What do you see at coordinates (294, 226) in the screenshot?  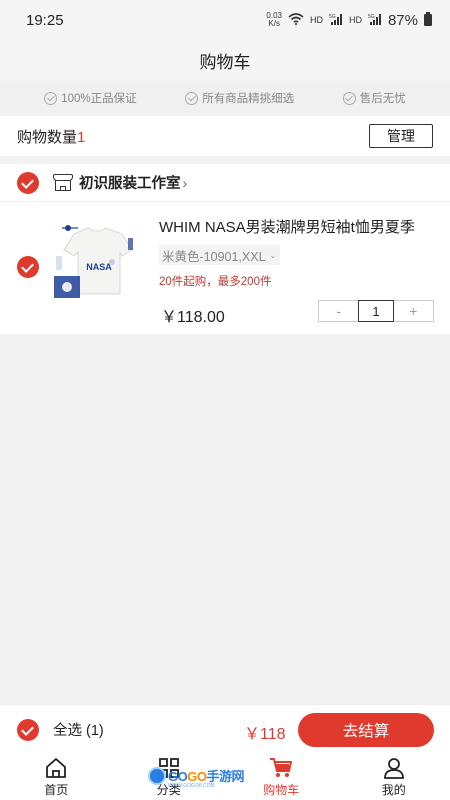 I see `product-title: WHIM NASA男装潮牌男短袖t恤男夏季` at bounding box center [294, 226].